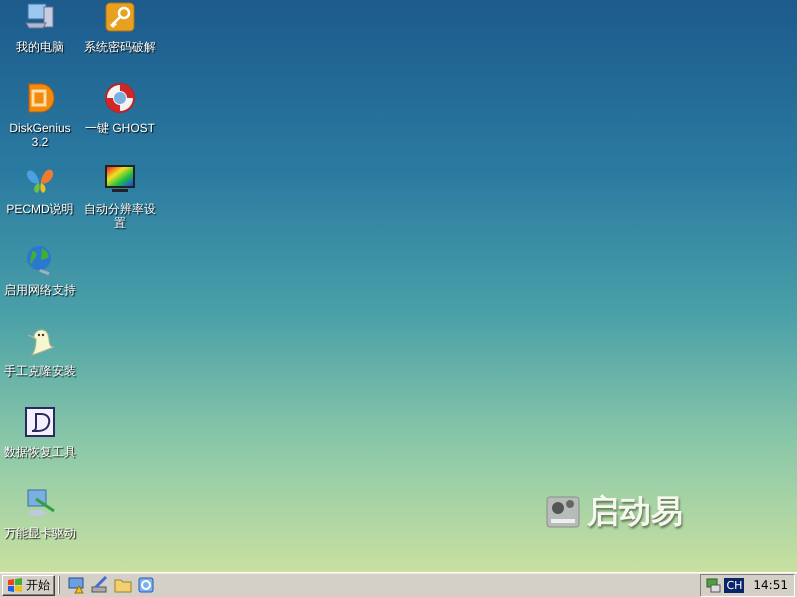  Describe the element at coordinates (40, 422) in the screenshot. I see `letter-d-icon` at that location.